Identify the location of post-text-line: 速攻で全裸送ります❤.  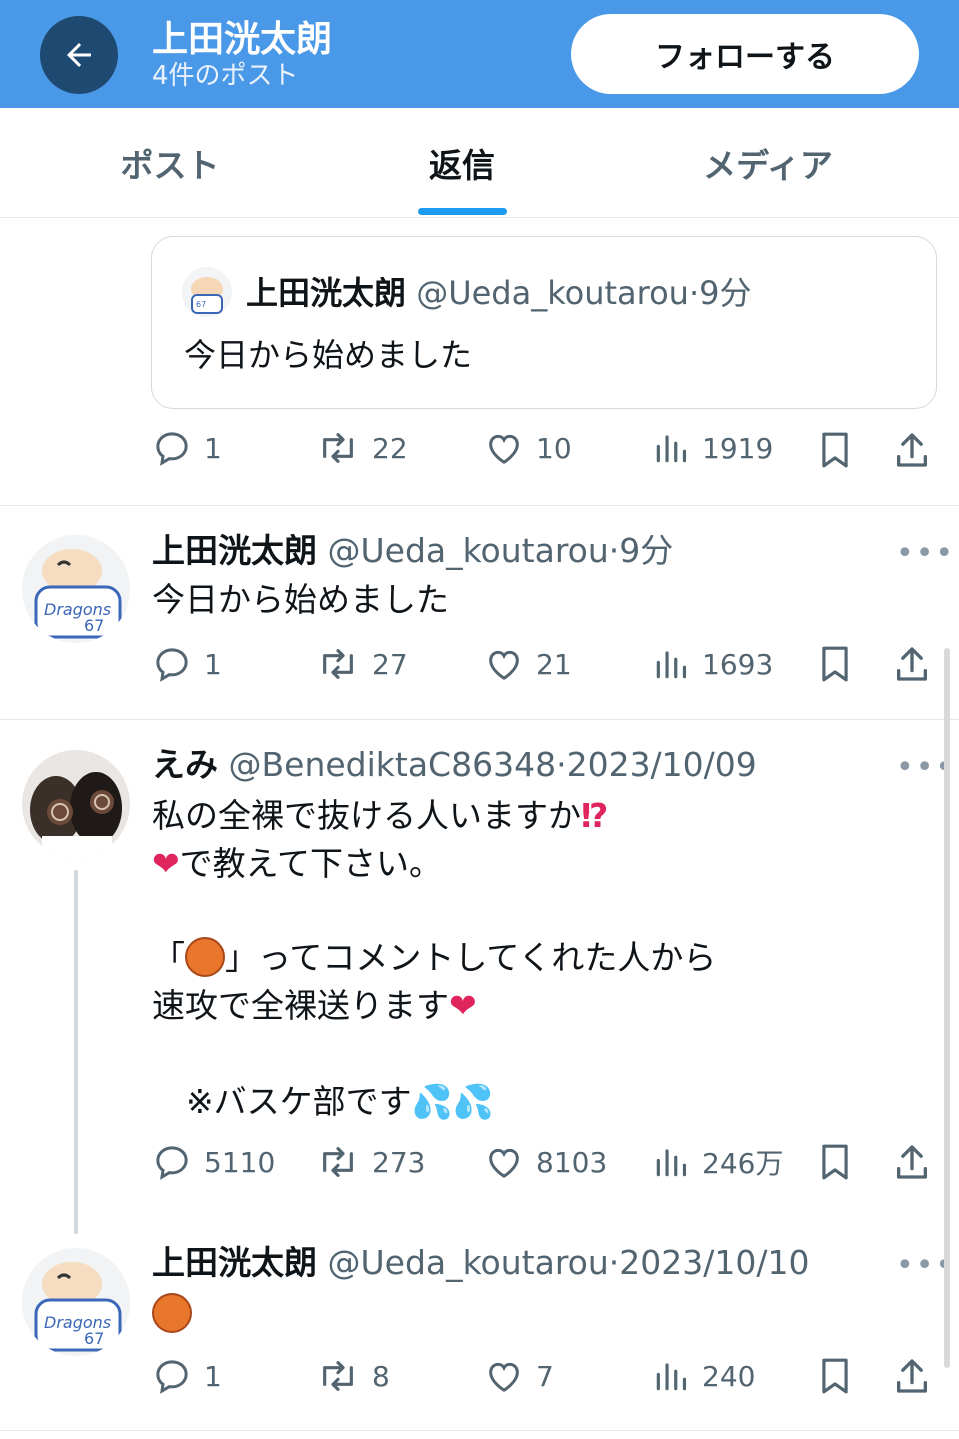
(314, 1006).